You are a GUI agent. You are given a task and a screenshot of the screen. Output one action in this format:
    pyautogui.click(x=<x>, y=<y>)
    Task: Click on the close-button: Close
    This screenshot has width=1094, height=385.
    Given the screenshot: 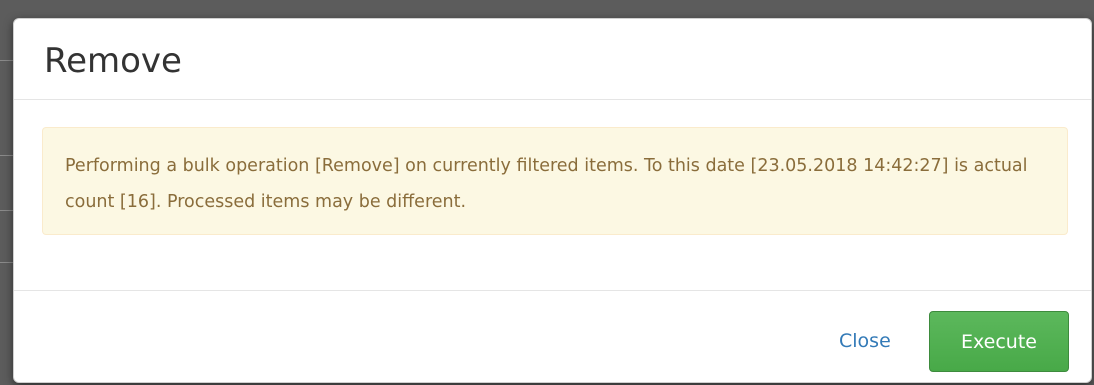 What is the action you would take?
    pyautogui.click(x=865, y=341)
    